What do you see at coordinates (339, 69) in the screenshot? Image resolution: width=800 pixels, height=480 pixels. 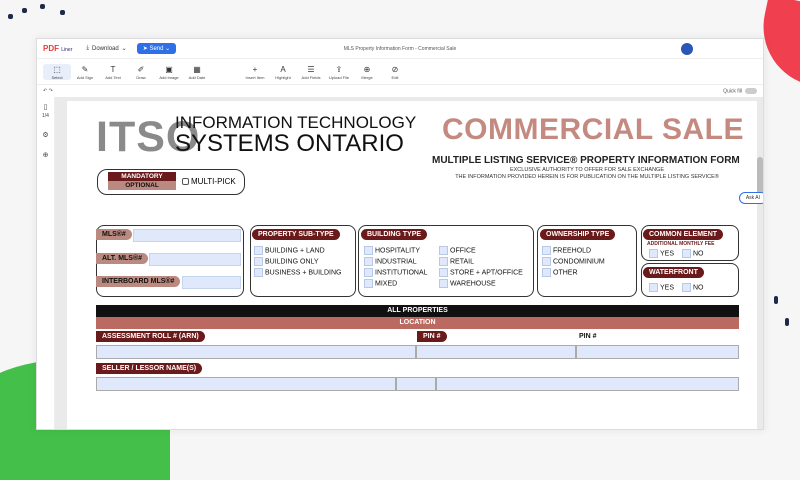 I see `upload-file-icon: ⇪` at bounding box center [339, 69].